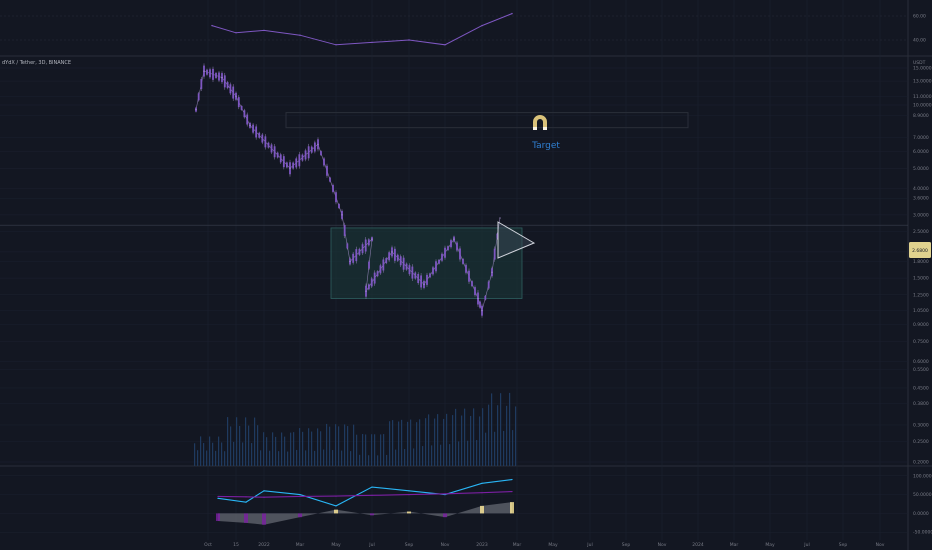 This screenshot has width=932, height=550. Describe the element at coordinates (922, 476) in the screenshot. I see `osc-tick-label: 100.0000` at that location.